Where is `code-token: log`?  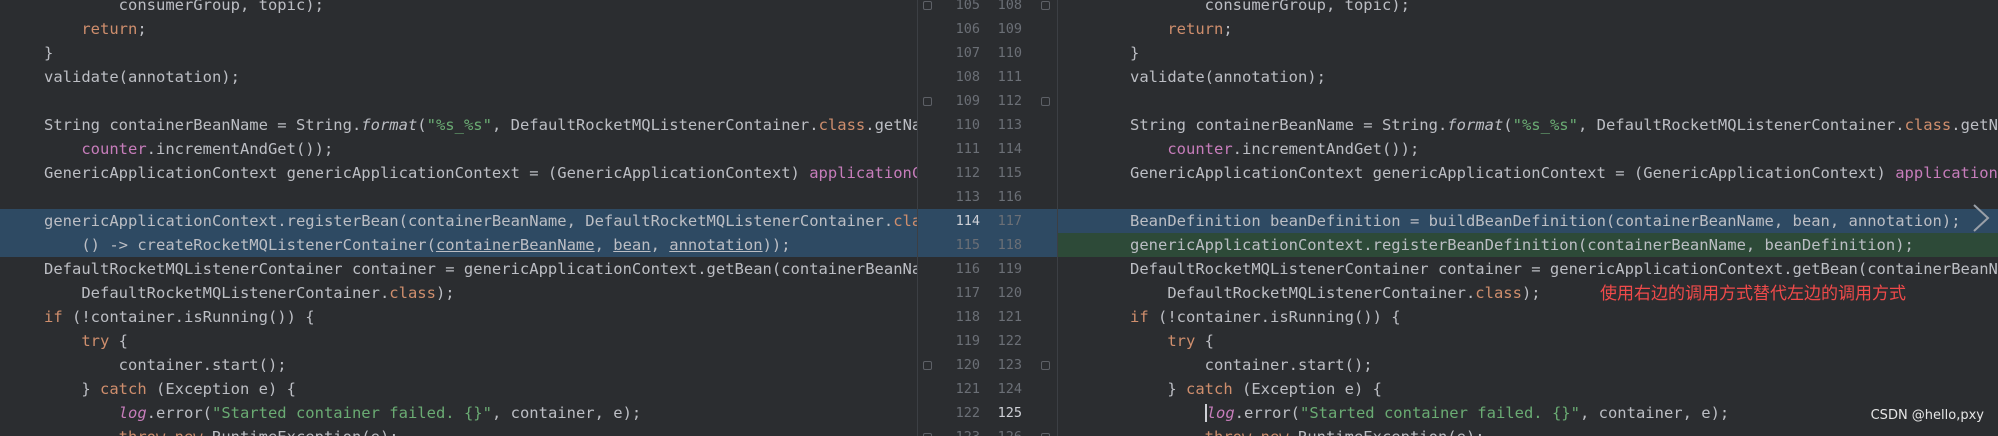 code-token: log is located at coordinates (1219, 413).